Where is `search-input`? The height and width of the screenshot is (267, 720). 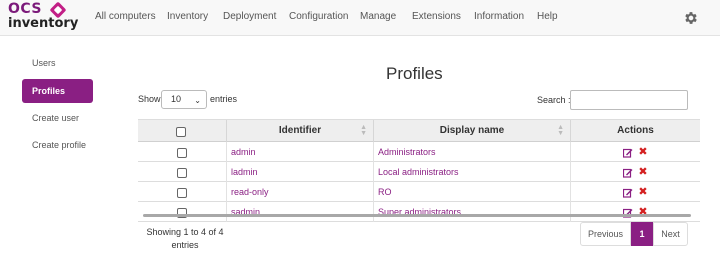 search-input is located at coordinates (629, 100).